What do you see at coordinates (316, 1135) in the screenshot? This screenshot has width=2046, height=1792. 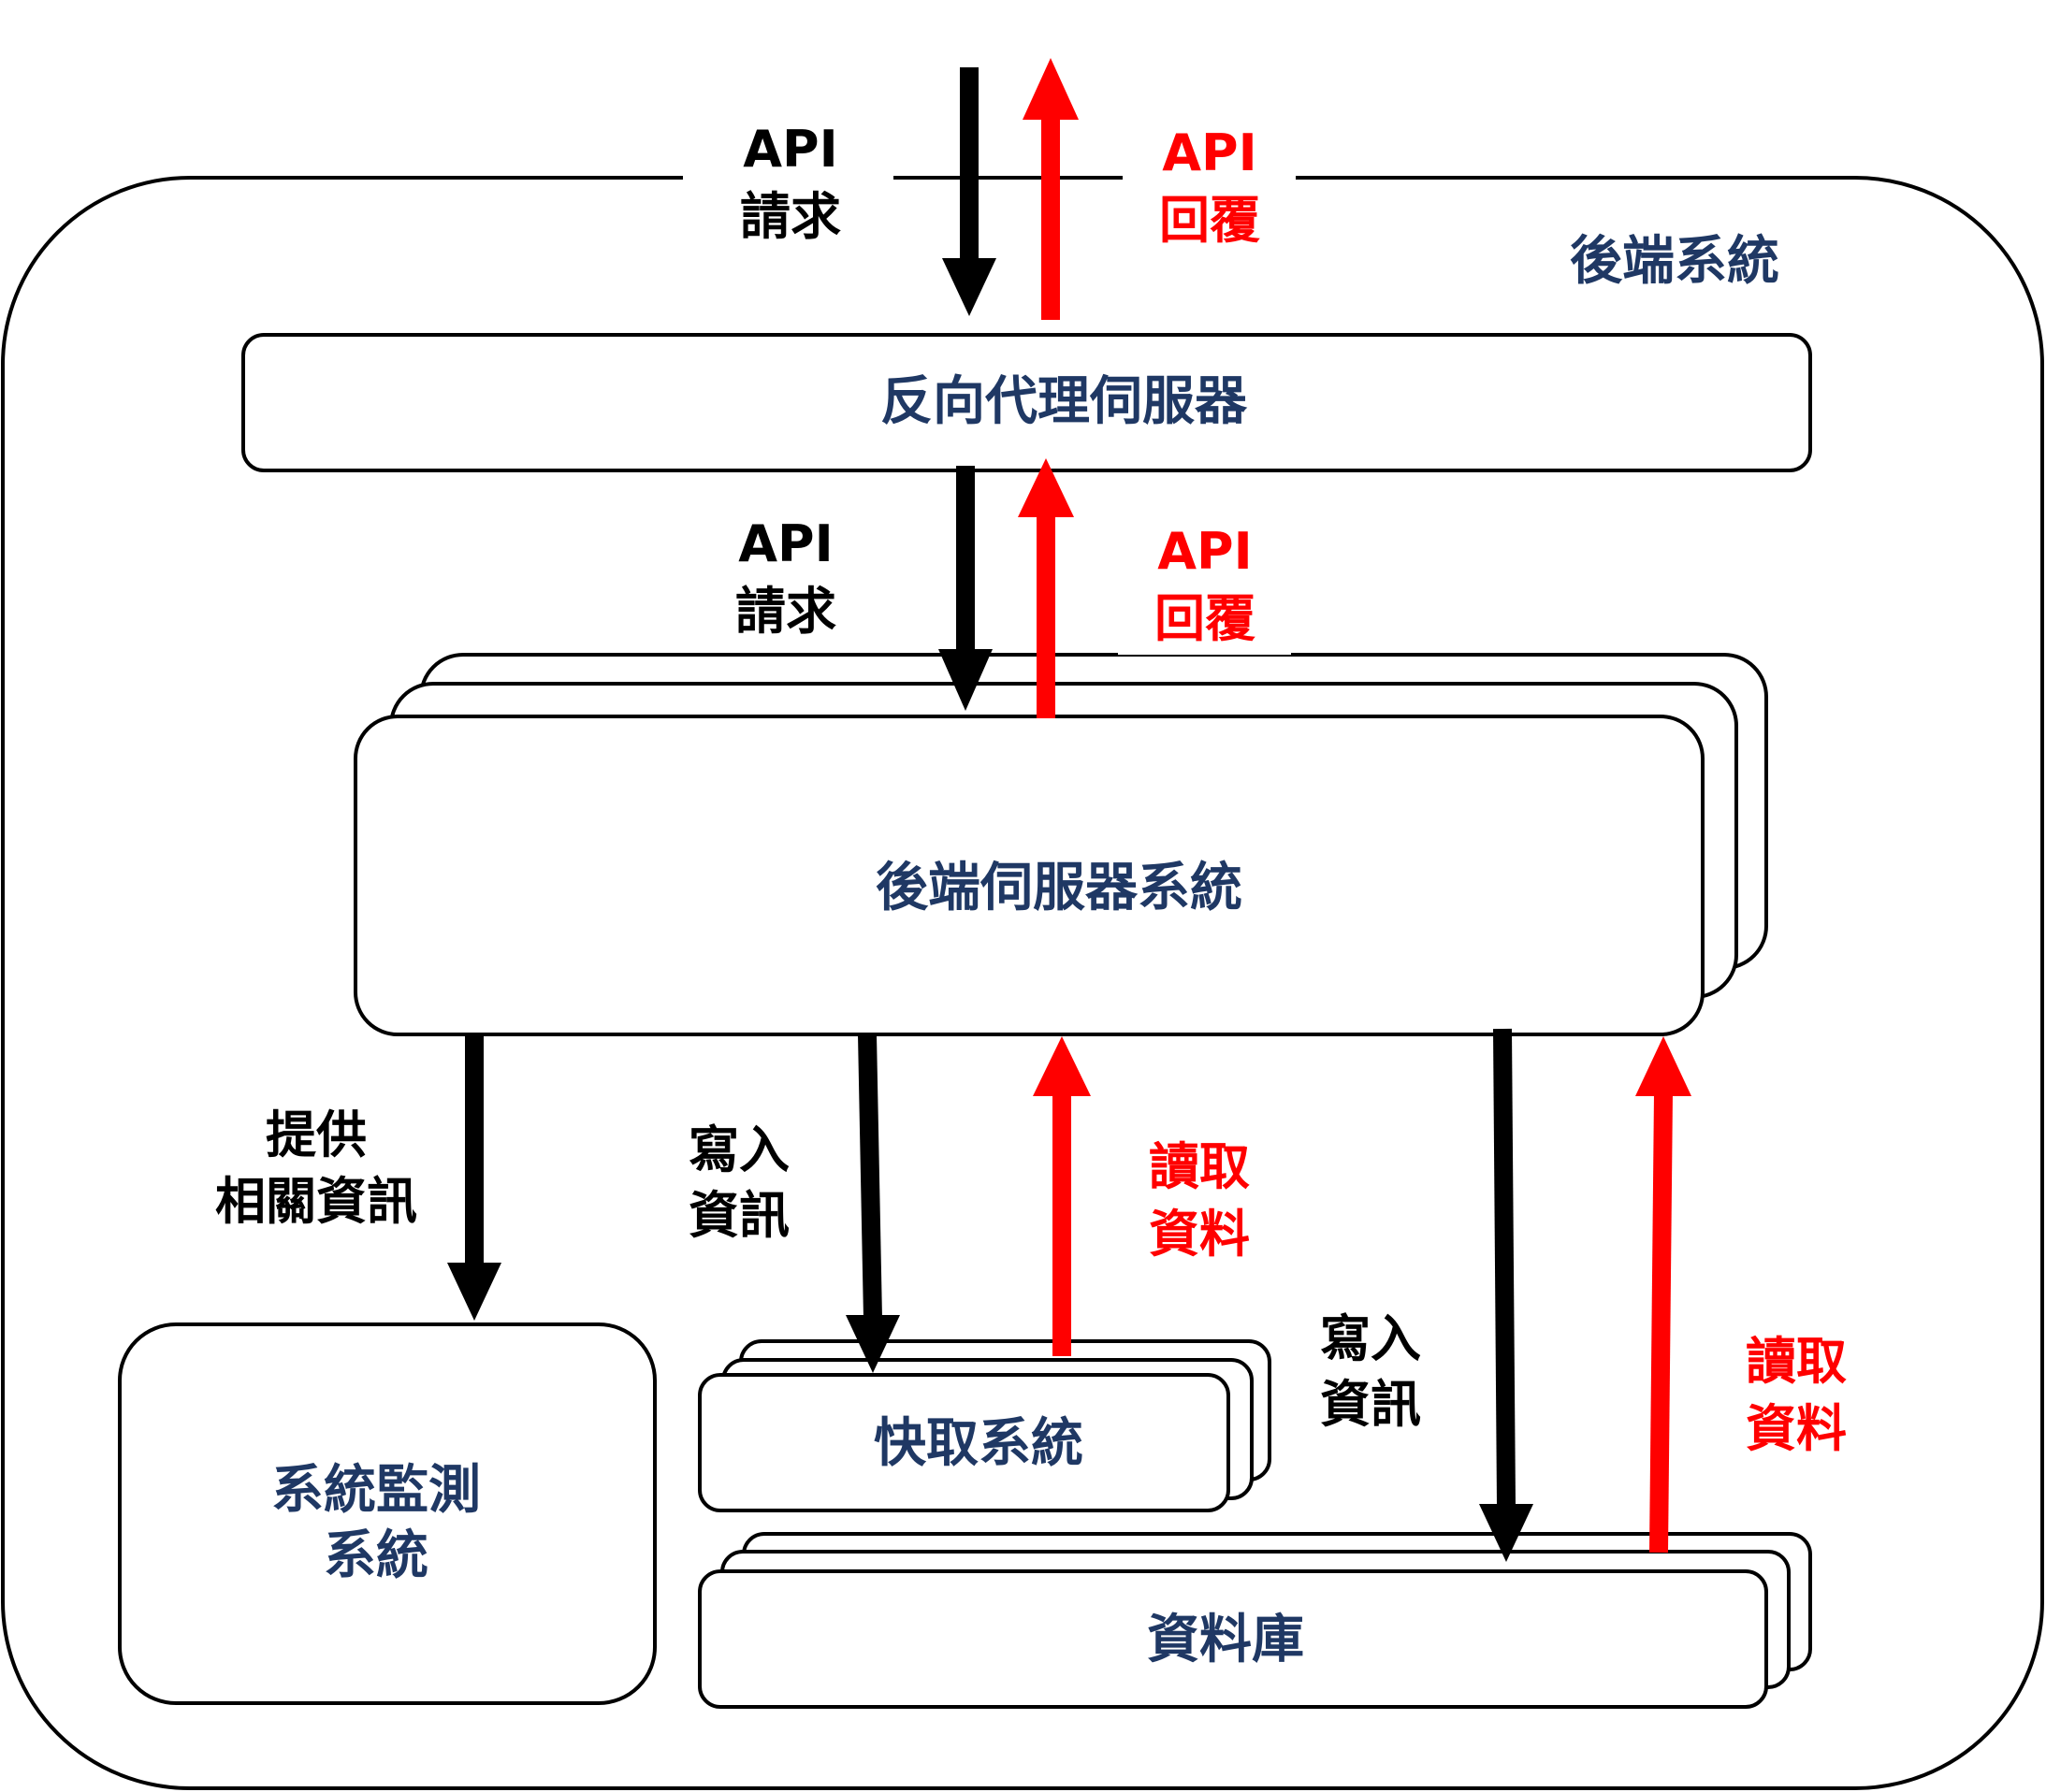 I see `provide-info-label-line1: 提供` at bounding box center [316, 1135].